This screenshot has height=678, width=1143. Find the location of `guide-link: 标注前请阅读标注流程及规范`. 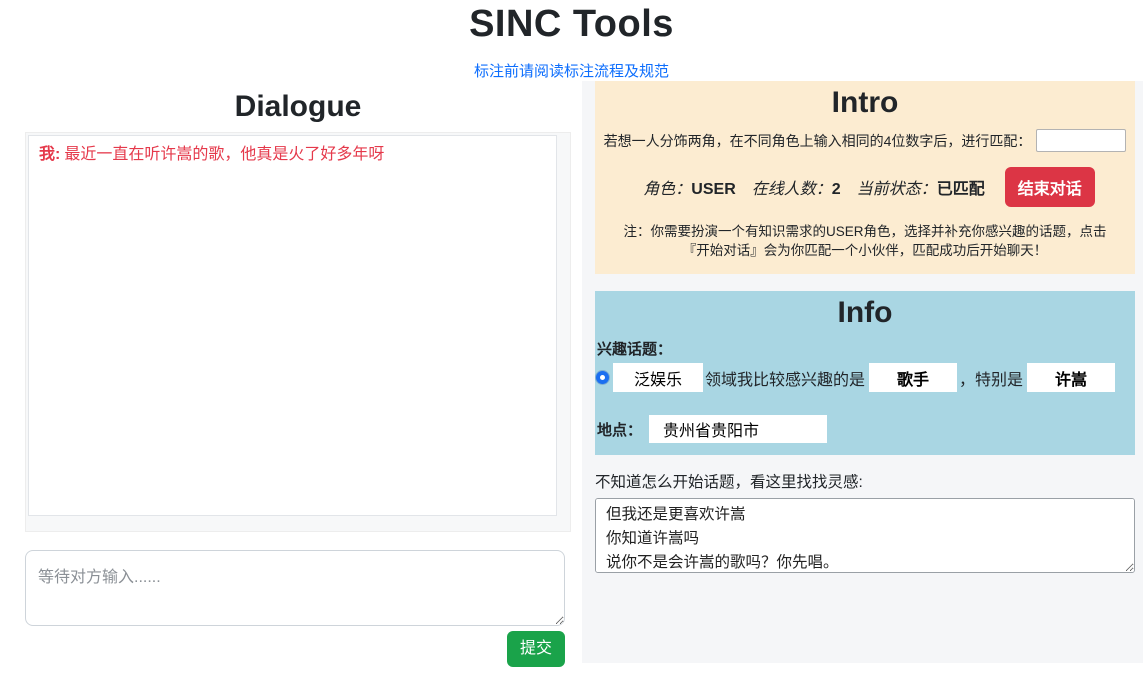

guide-link: 标注前请阅读标注流程及规范 is located at coordinates (571, 70).